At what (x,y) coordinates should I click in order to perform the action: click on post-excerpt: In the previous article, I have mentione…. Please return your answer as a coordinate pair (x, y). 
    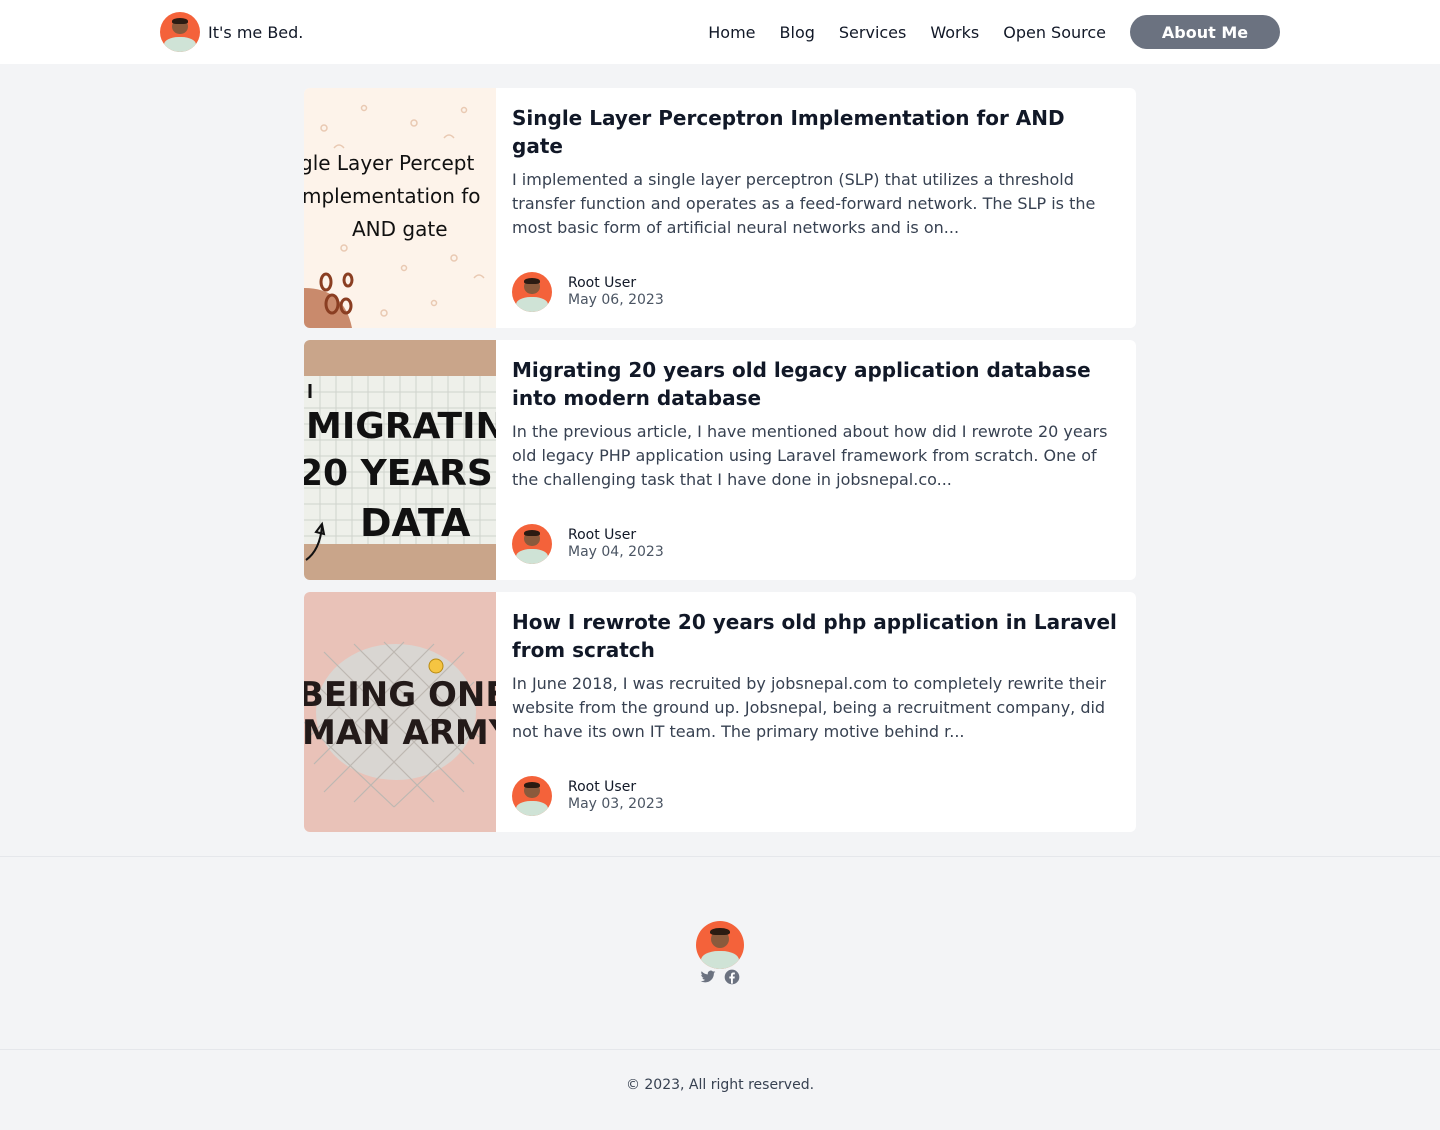
    Looking at the image, I should click on (810, 455).